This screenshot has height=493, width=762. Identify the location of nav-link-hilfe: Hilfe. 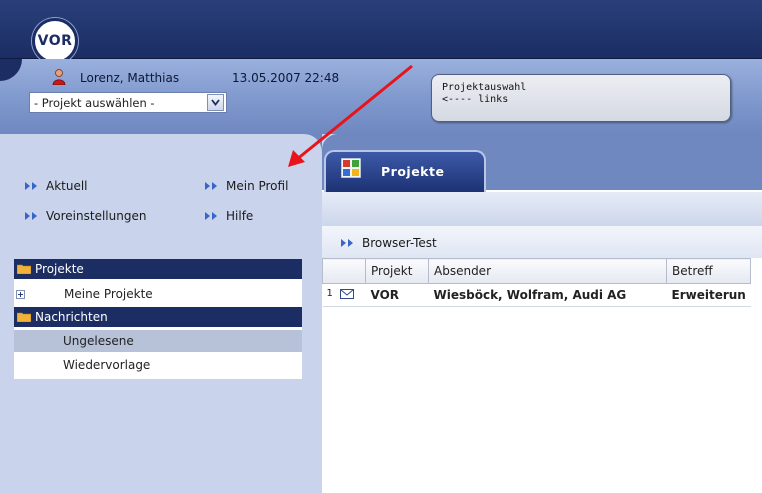
(228, 216).